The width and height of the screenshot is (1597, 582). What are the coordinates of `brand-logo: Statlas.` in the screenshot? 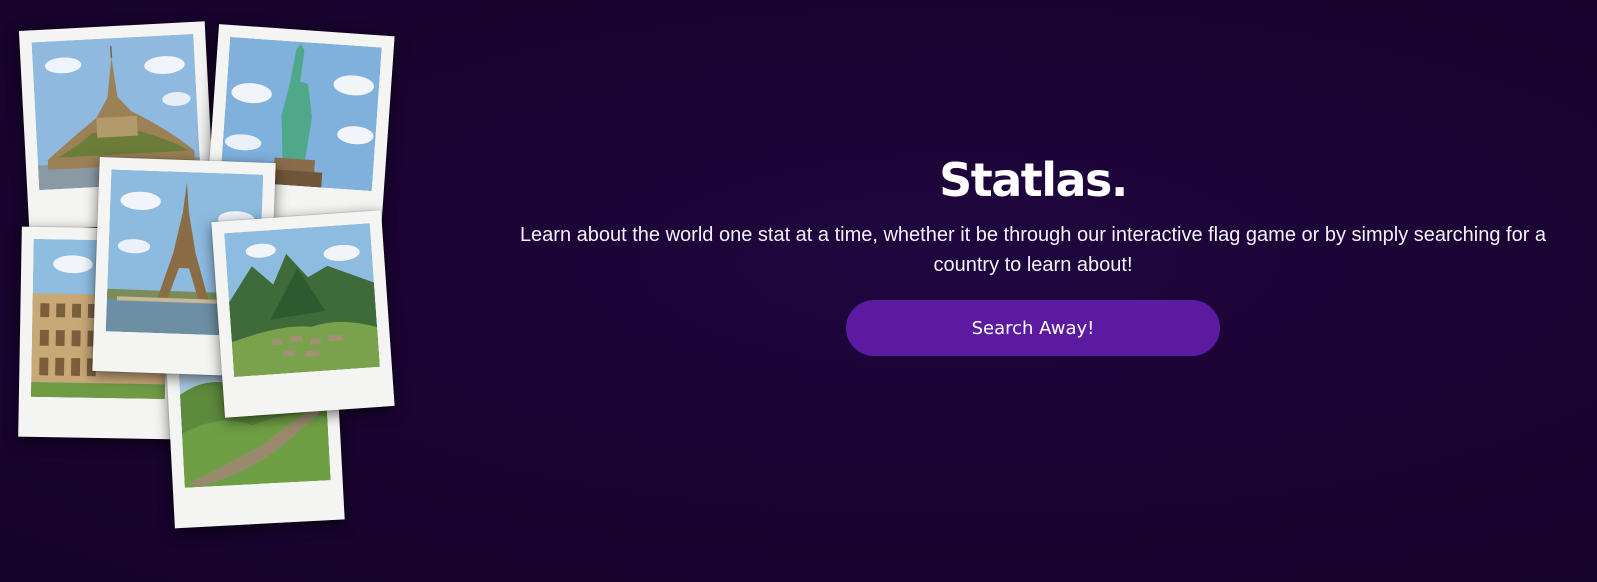 It's located at (1033, 180).